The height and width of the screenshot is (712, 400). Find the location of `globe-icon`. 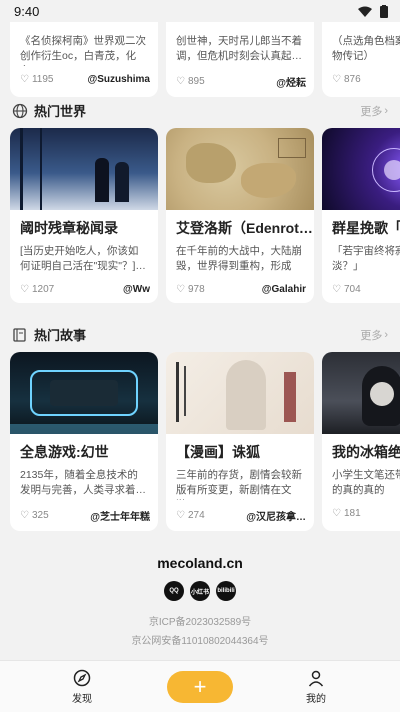

globe-icon is located at coordinates (20, 110).